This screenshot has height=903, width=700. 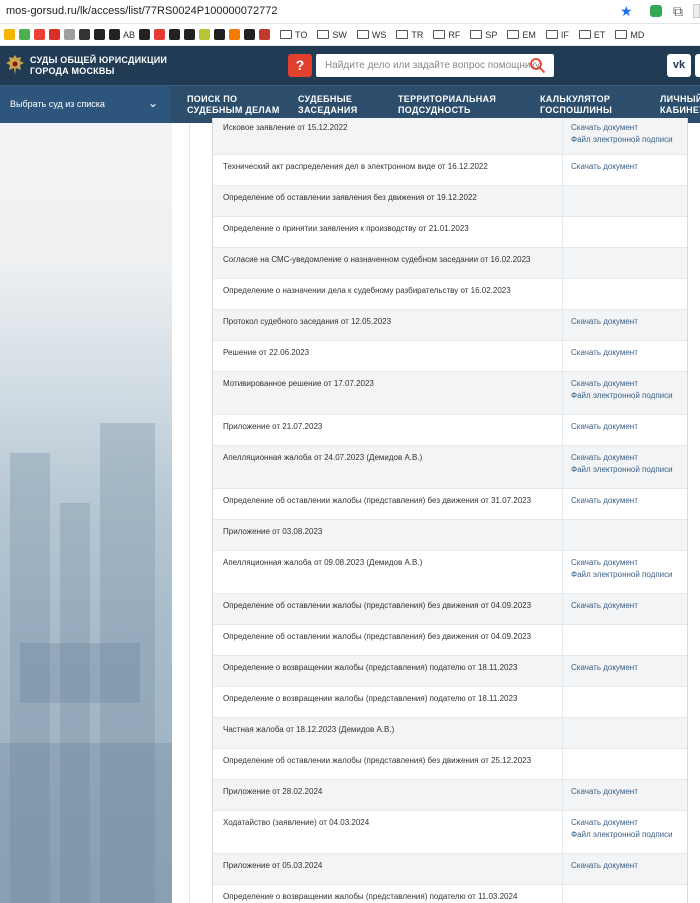 I want to click on bookmark-folder: SP, so click(x=483, y=35).